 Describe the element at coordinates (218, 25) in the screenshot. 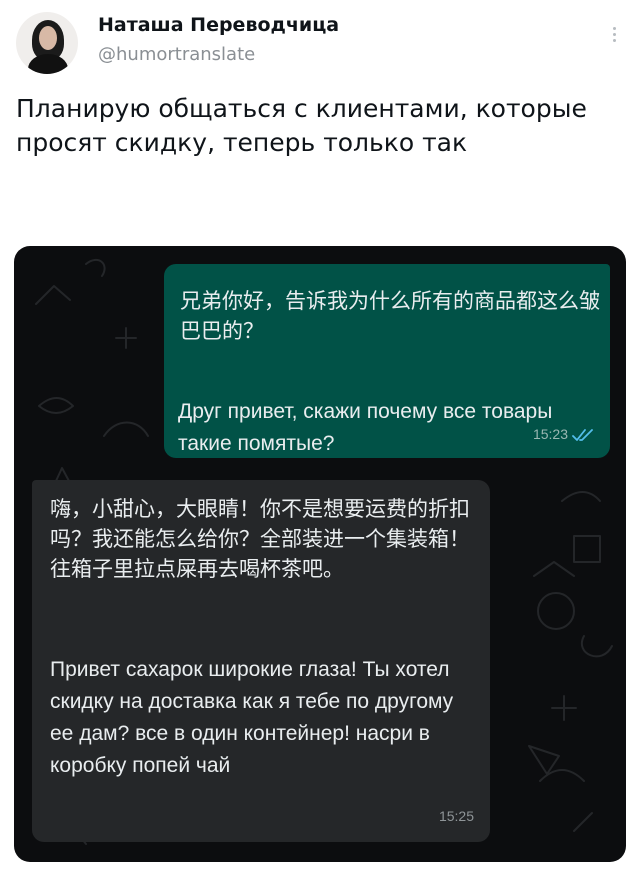

I see `display-name: Наташа Переводчица` at that location.